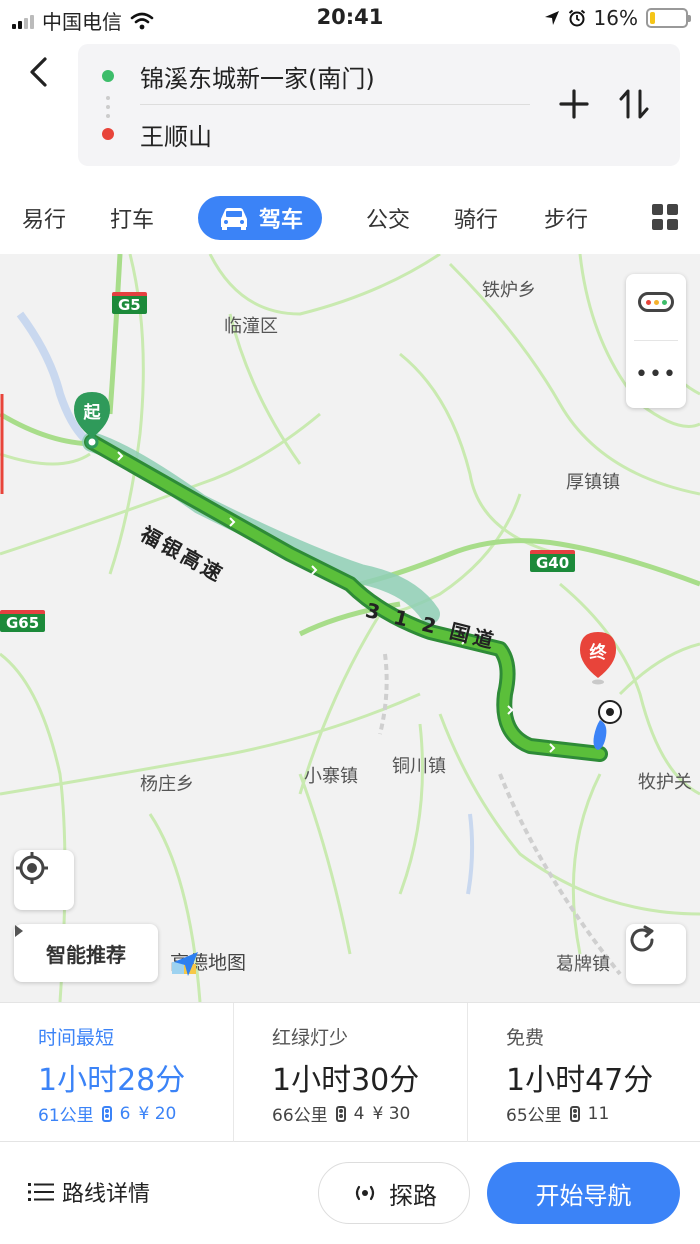 Image resolution: width=700 pixels, height=1244 pixels. I want to click on amap-logo-icon, so click(185, 964).